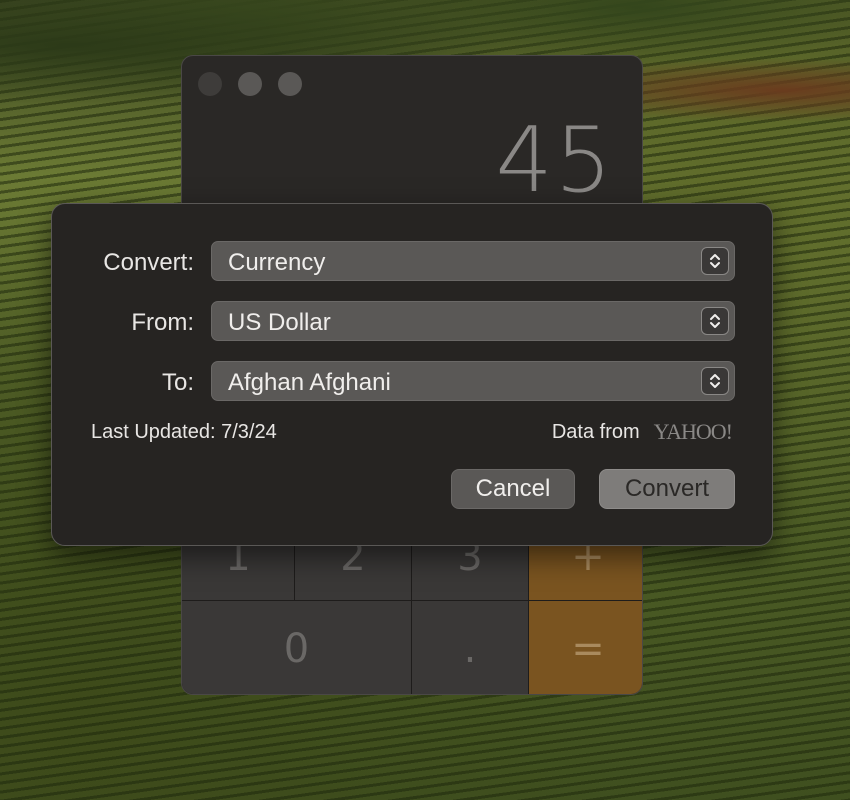 This screenshot has width=850, height=800. Describe the element at coordinates (353, 567) in the screenshot. I see `key-2: 2` at that location.